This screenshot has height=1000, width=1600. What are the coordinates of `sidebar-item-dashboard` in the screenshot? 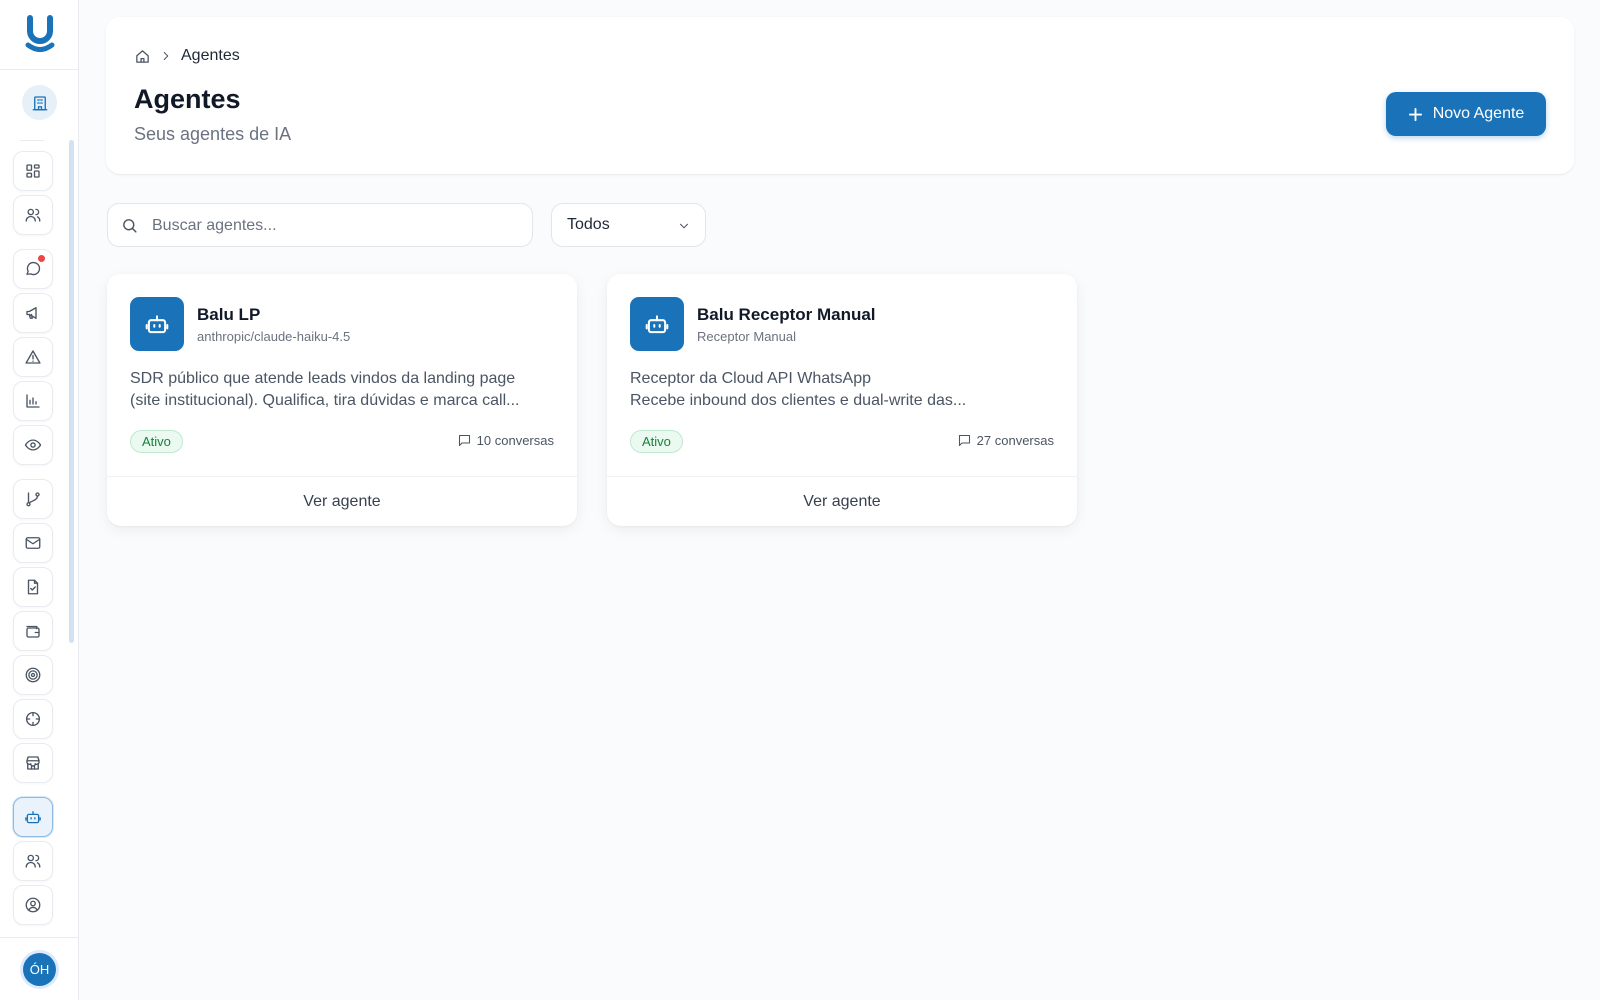 It's located at (33, 171).